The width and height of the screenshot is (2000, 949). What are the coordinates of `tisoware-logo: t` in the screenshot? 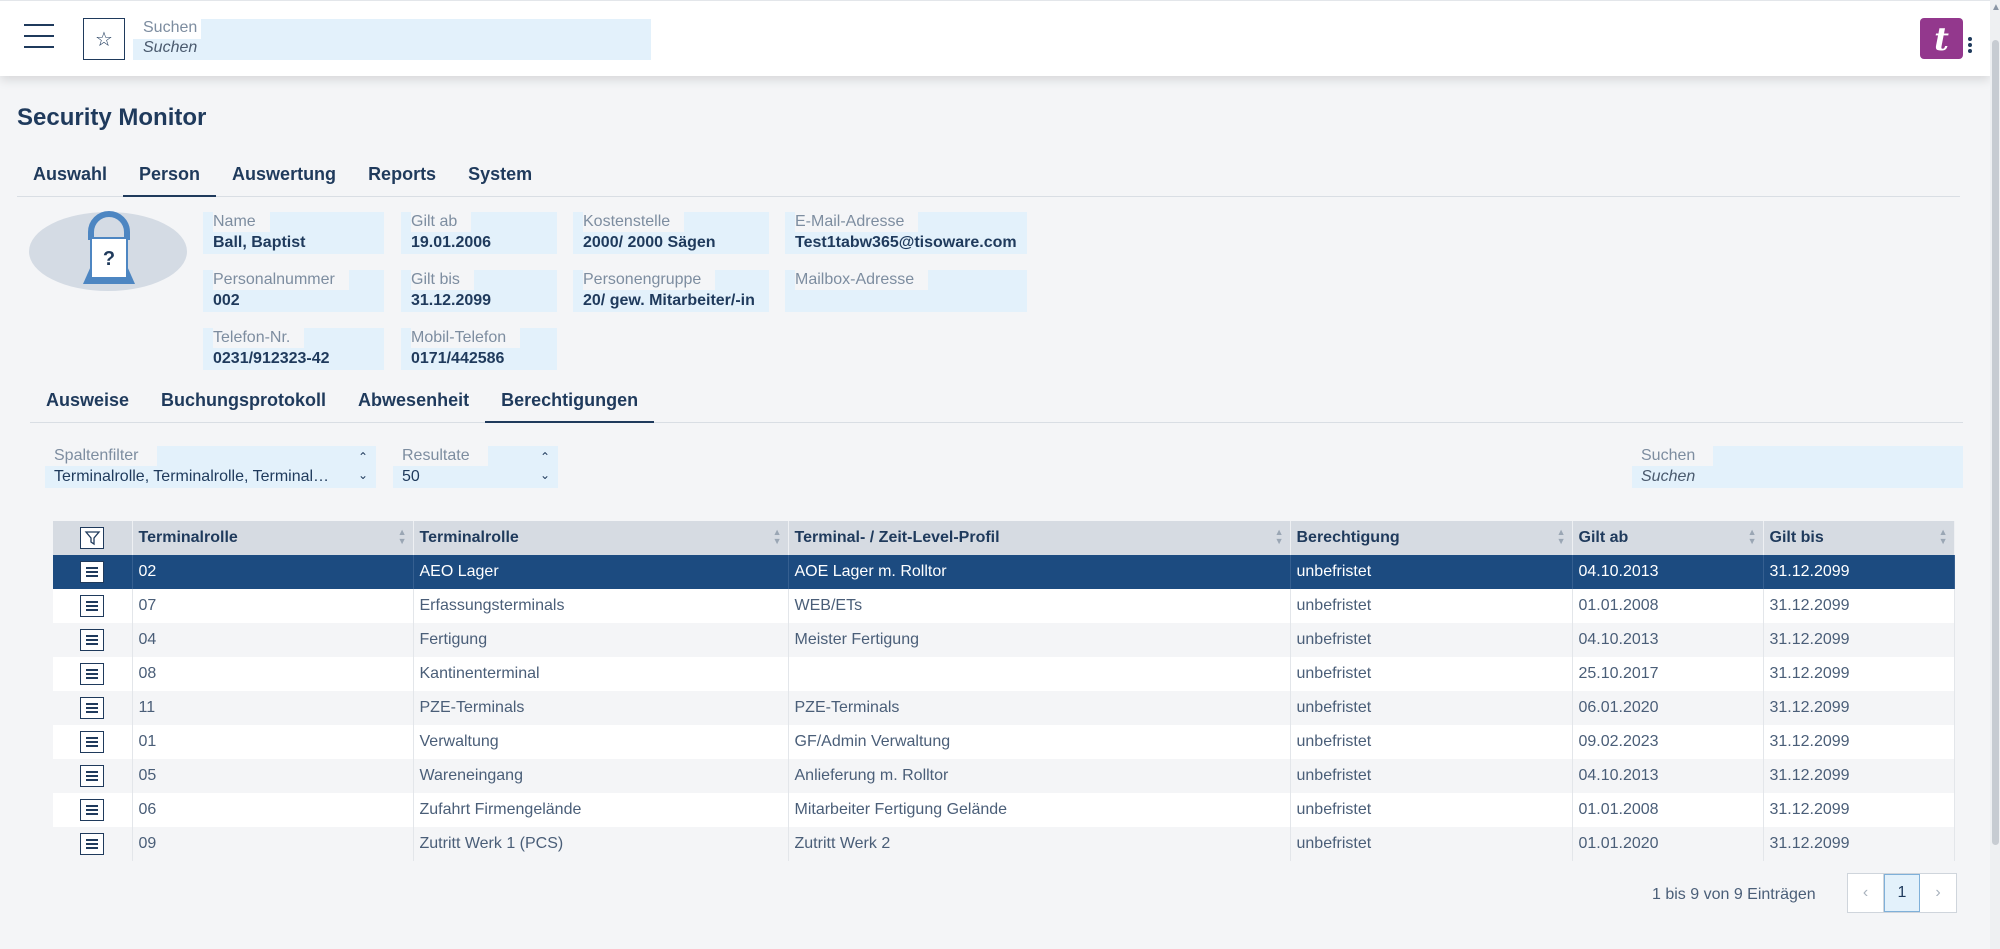 It's located at (1941, 38).